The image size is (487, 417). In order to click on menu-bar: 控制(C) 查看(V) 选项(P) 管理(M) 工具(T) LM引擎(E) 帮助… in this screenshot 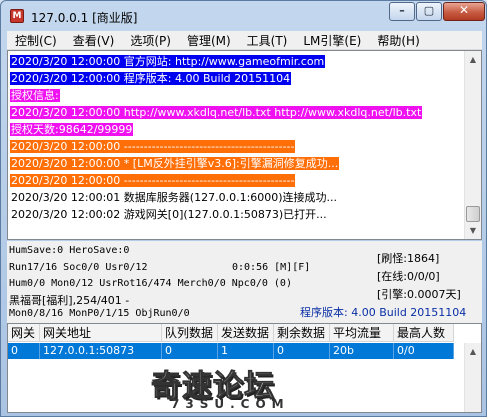, I will do `click(244, 40)`.